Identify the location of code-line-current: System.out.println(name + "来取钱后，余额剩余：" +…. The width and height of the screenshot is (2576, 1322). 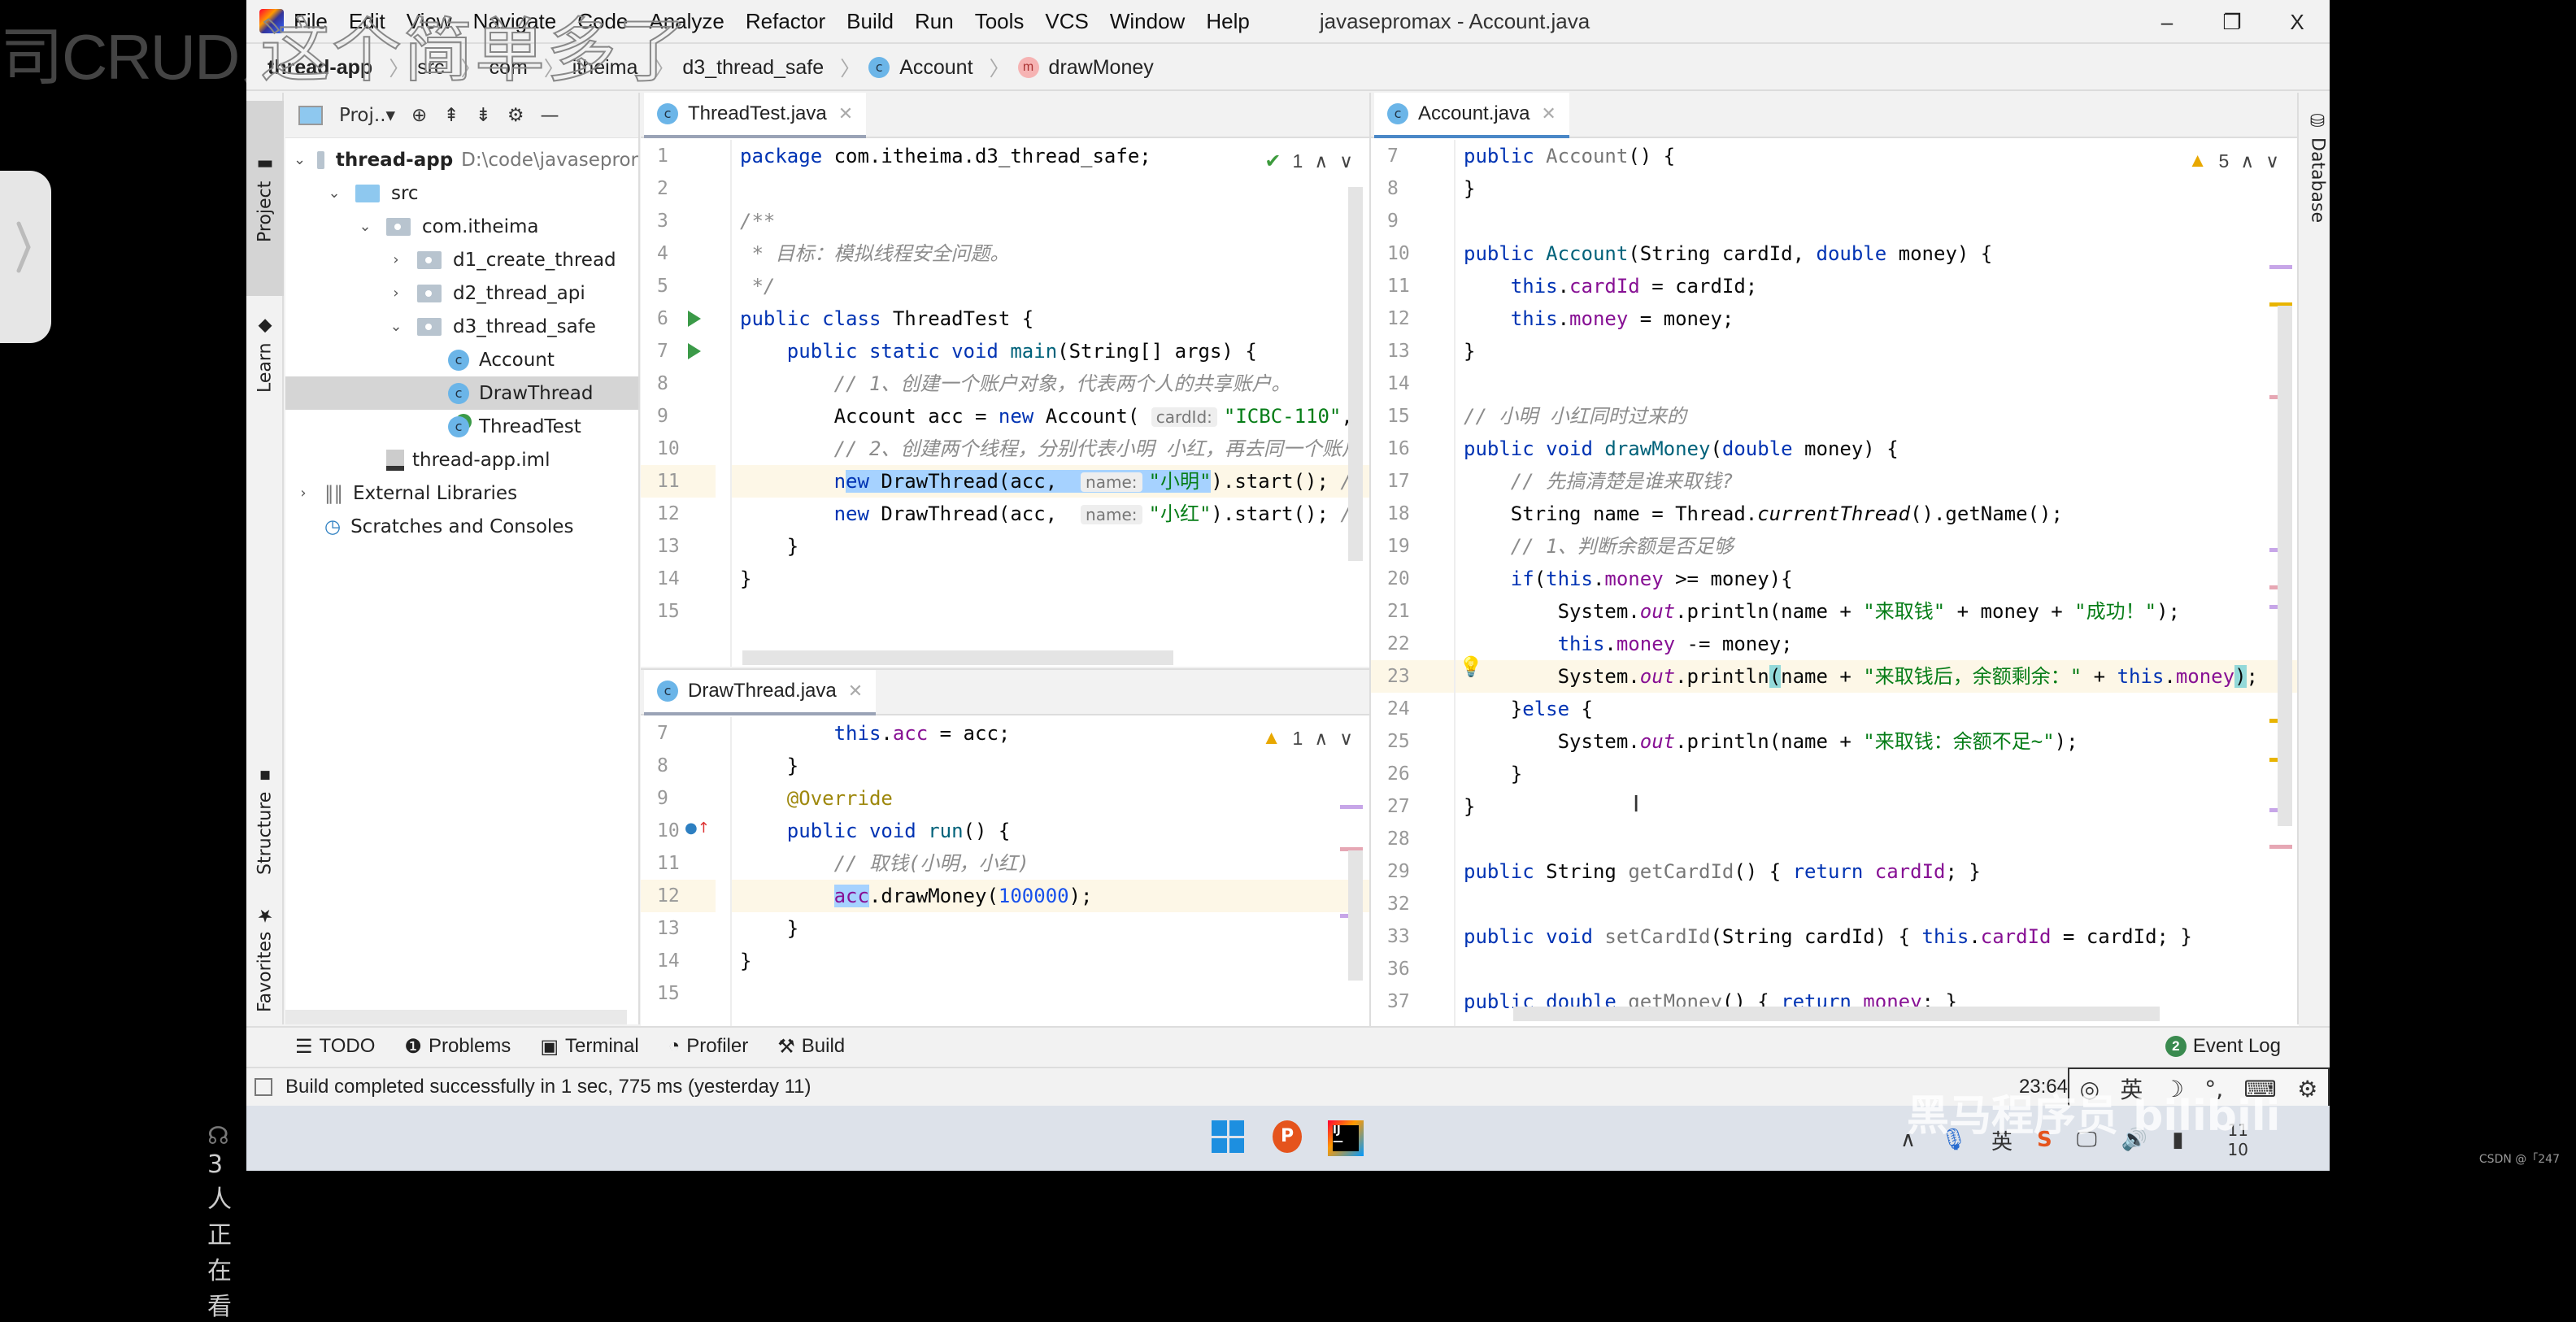
(1878, 676).